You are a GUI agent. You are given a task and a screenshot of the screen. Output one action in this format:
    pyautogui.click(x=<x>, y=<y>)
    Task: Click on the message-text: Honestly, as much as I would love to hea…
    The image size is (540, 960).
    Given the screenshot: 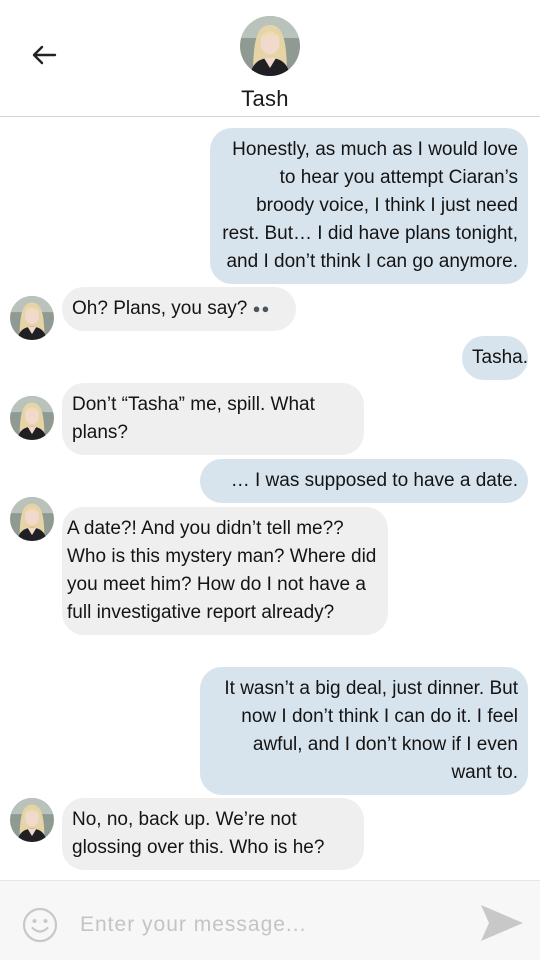 What is the action you would take?
    pyautogui.click(x=370, y=205)
    